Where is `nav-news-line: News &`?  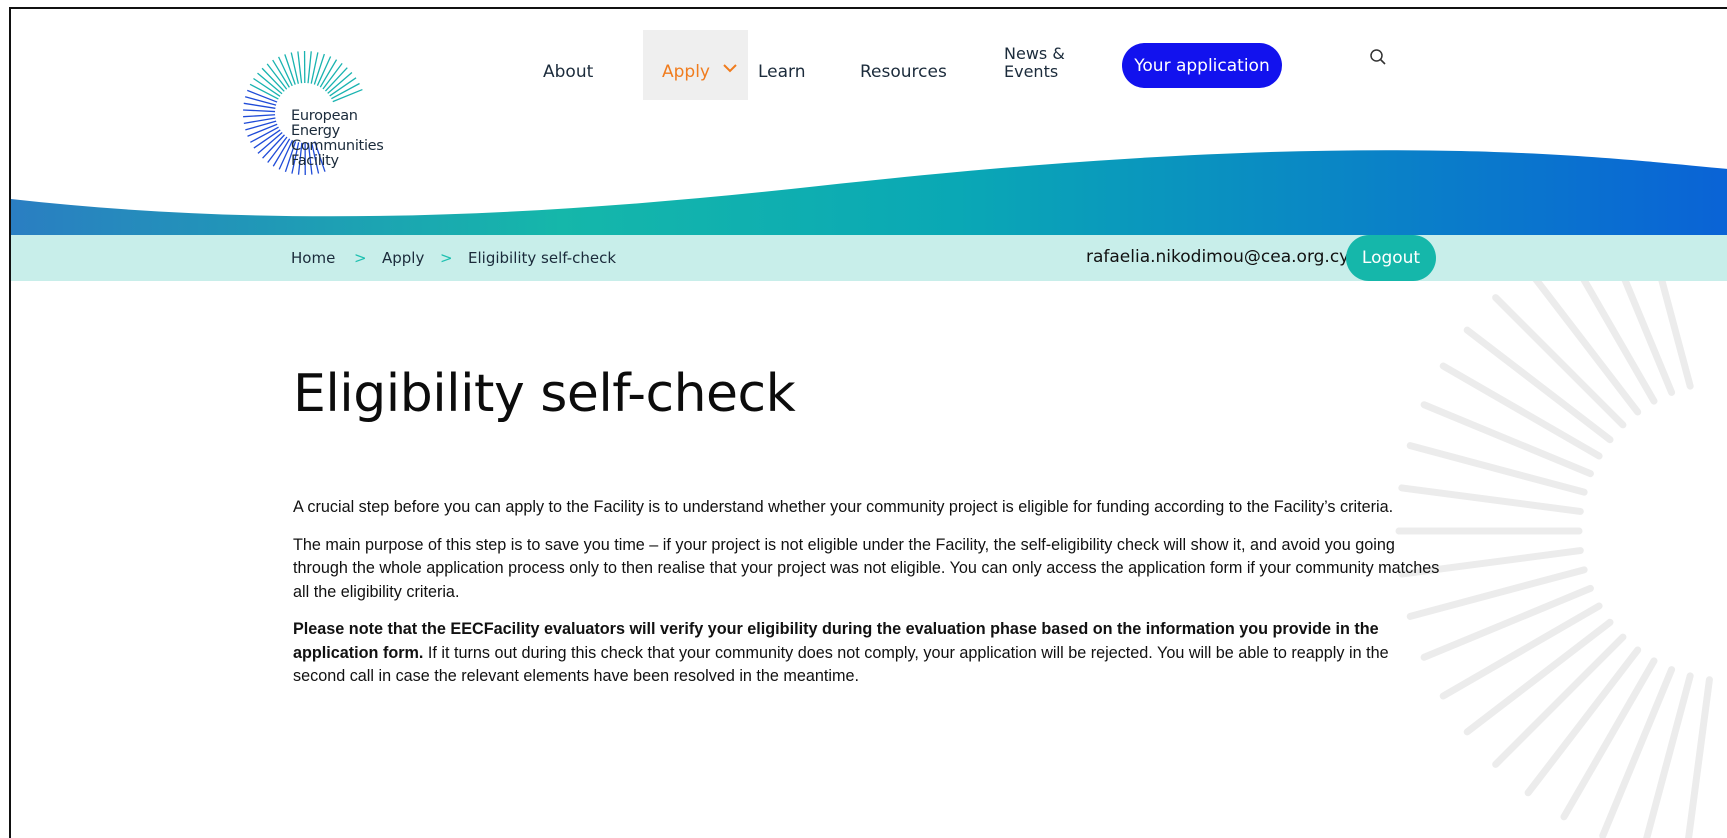 nav-news-line: News & is located at coordinates (1034, 53).